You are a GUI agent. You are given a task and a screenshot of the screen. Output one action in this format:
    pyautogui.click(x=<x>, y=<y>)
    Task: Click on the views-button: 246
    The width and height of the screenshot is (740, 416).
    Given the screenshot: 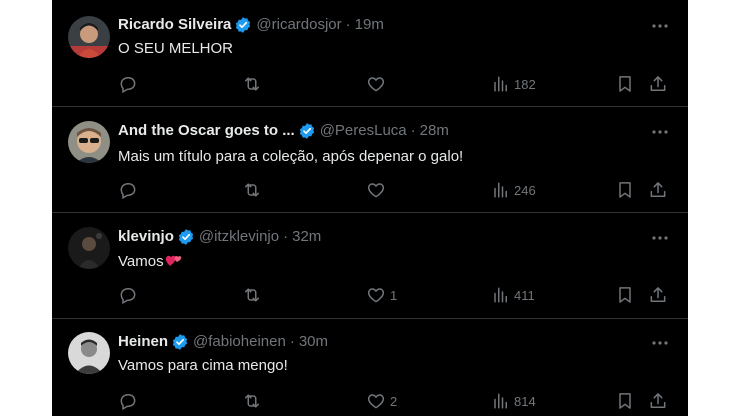 What is the action you would take?
    pyautogui.click(x=514, y=190)
    